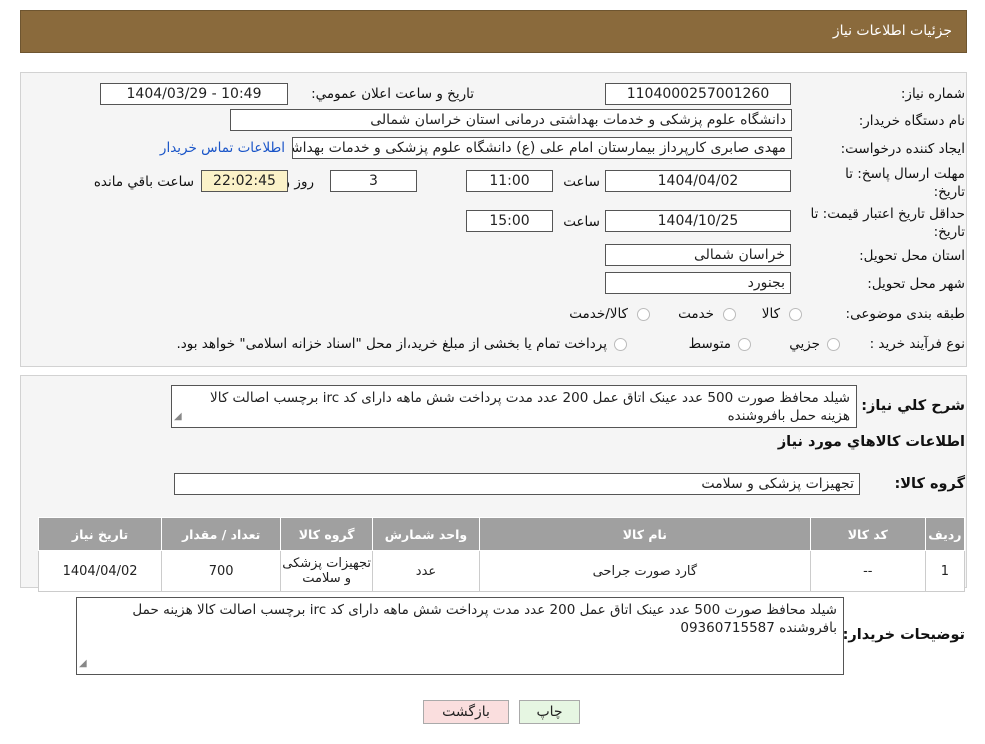  What do you see at coordinates (696, 314) in the screenshot?
I see `category-service-label: خدمت` at bounding box center [696, 314].